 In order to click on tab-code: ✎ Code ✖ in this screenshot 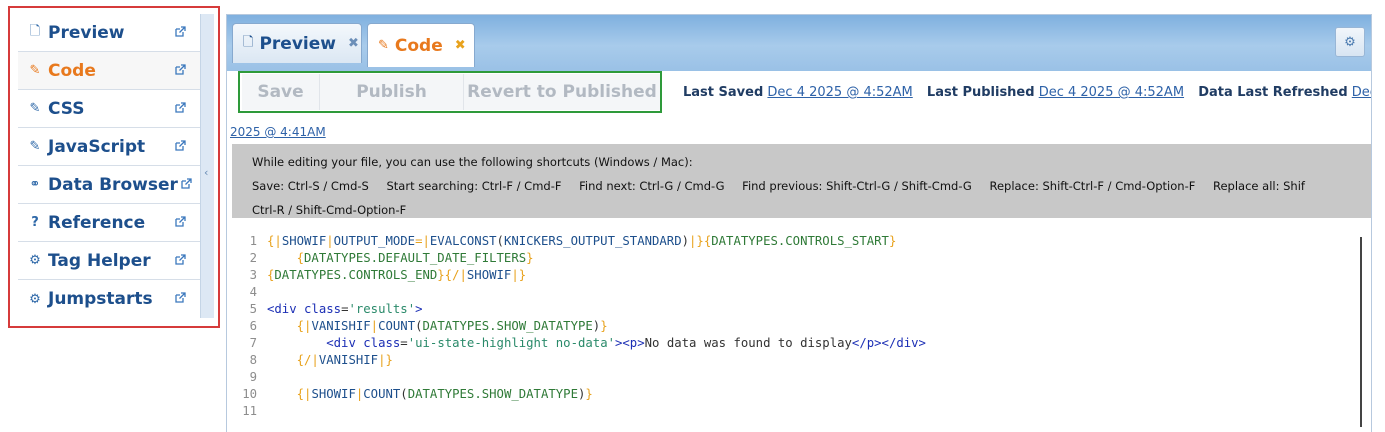, I will do `click(421, 45)`.